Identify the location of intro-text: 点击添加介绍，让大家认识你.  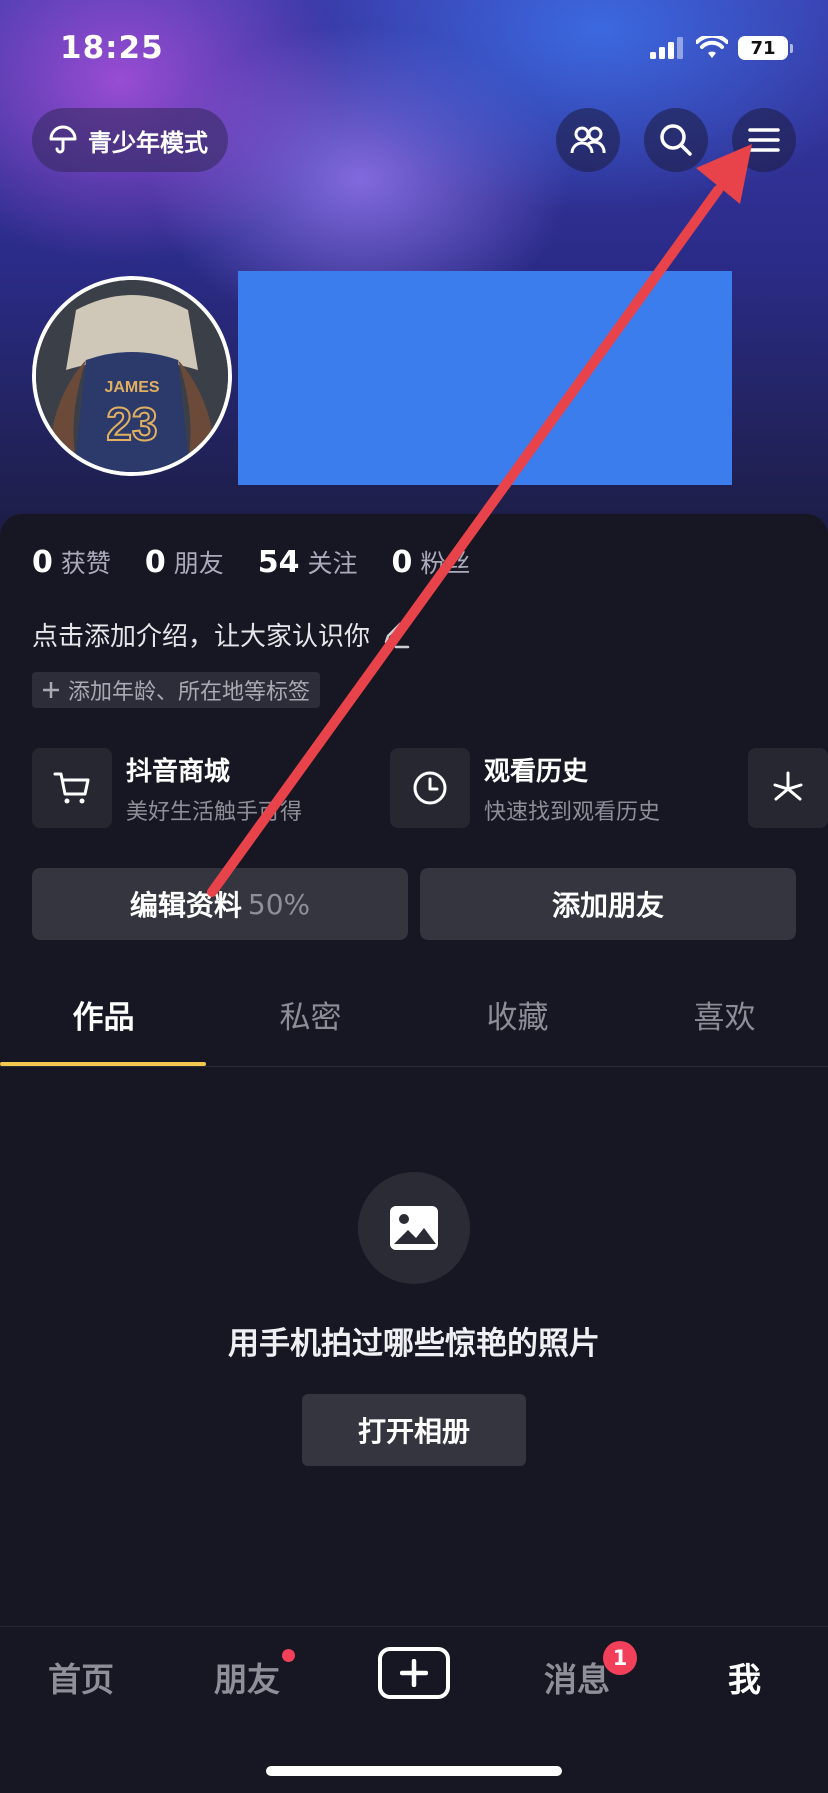
(201, 637).